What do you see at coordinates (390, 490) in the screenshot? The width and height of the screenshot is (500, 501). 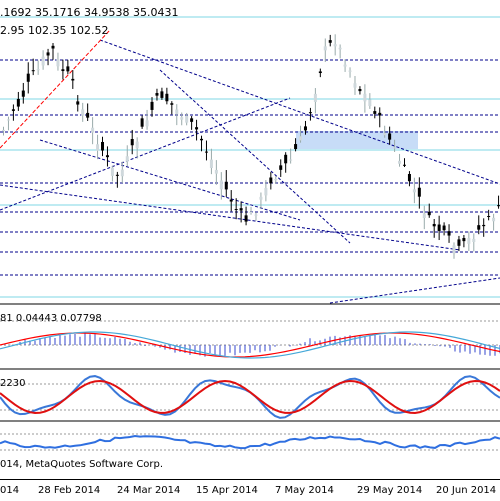 I see `time-axis-label: 29 May 2014` at bounding box center [390, 490].